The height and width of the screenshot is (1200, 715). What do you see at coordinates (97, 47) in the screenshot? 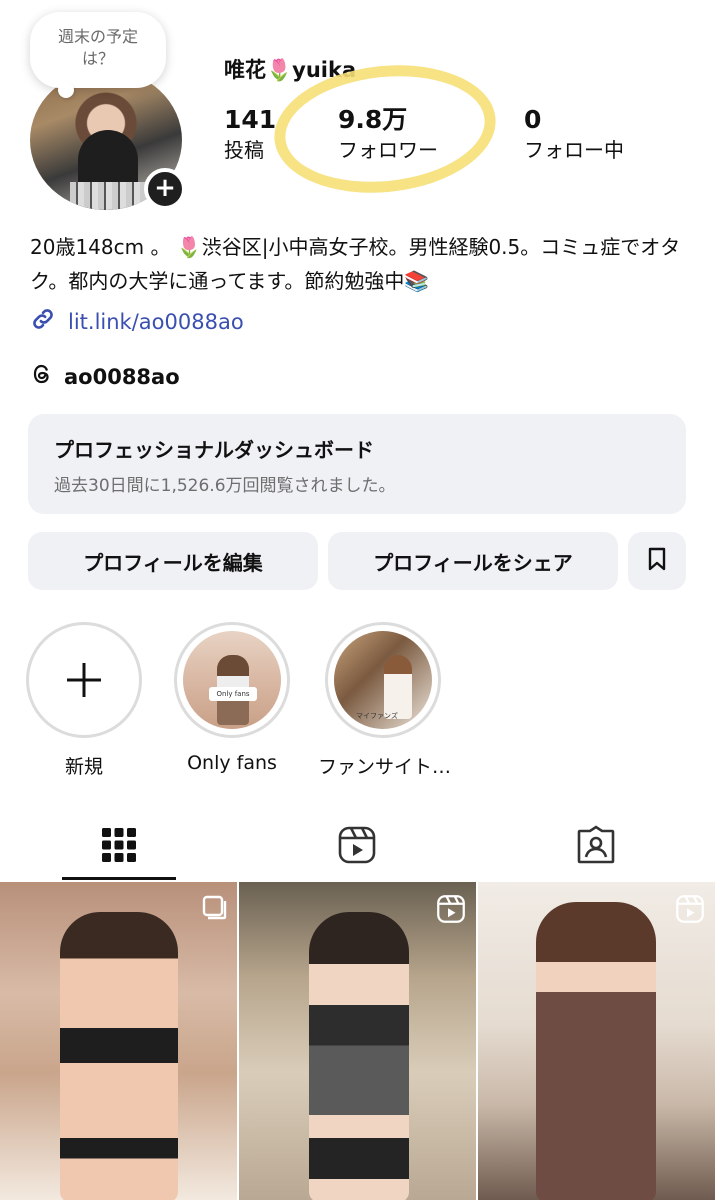
I see `note-text: 週末の予定は？` at bounding box center [97, 47].